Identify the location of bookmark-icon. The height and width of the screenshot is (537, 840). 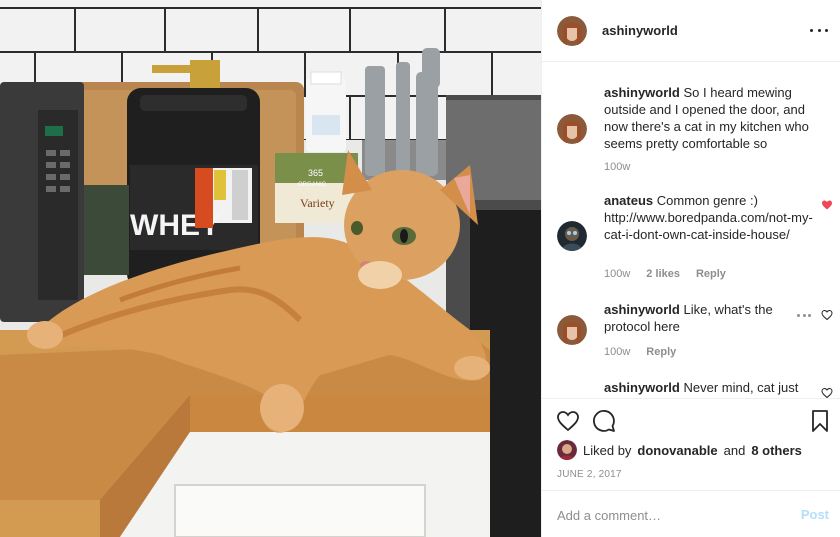
(820, 421).